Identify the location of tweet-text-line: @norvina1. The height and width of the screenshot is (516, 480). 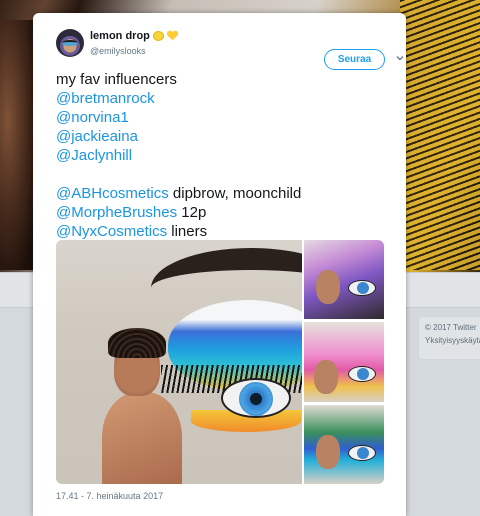
(226, 117).